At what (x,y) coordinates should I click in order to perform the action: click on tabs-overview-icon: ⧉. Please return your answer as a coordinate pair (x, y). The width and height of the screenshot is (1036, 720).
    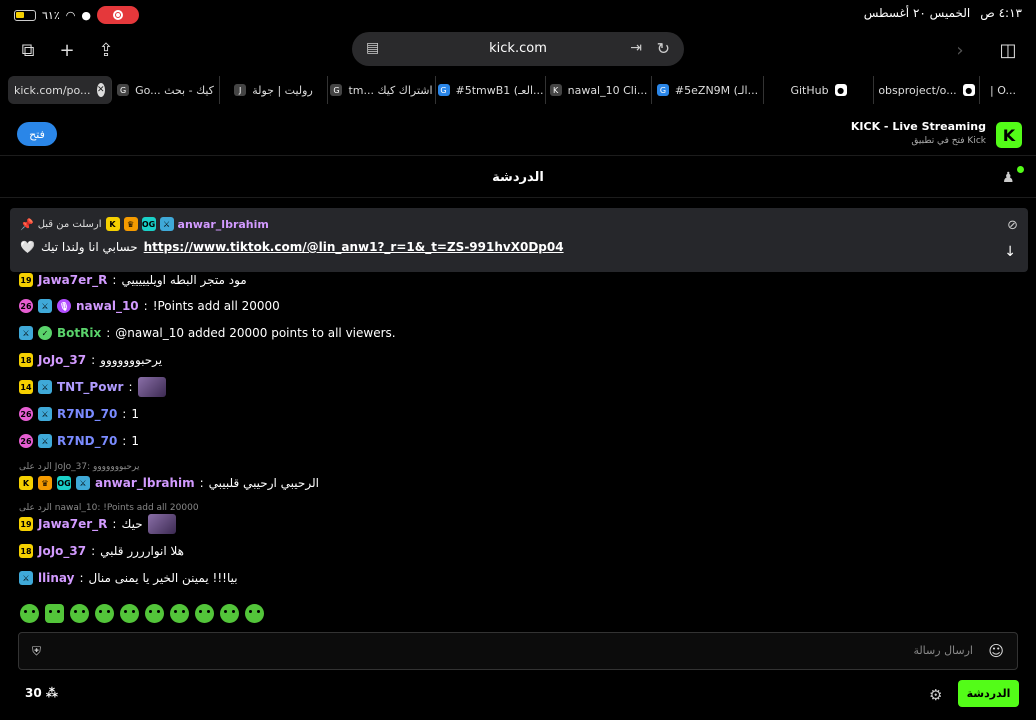
    Looking at the image, I should click on (28, 50).